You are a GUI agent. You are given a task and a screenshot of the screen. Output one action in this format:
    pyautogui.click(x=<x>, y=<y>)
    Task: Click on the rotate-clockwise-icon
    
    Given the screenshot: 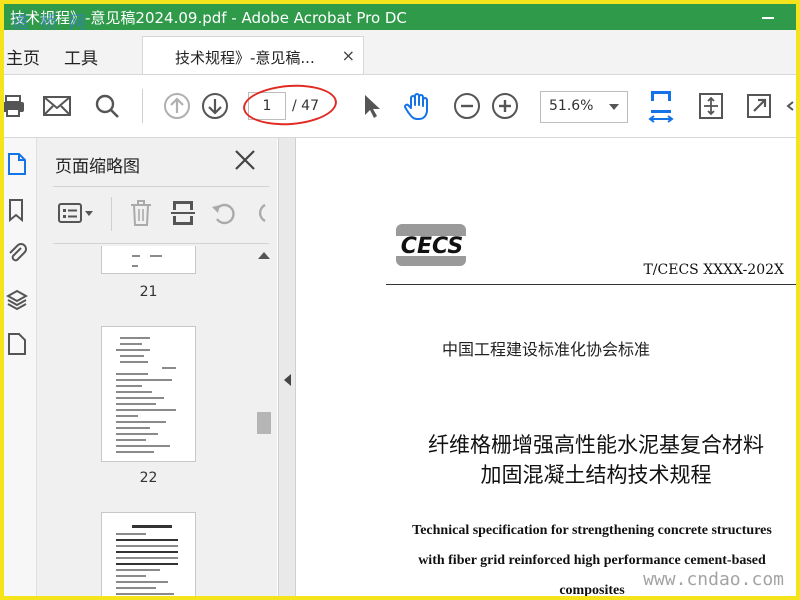 What is the action you would take?
    pyautogui.click(x=258, y=213)
    